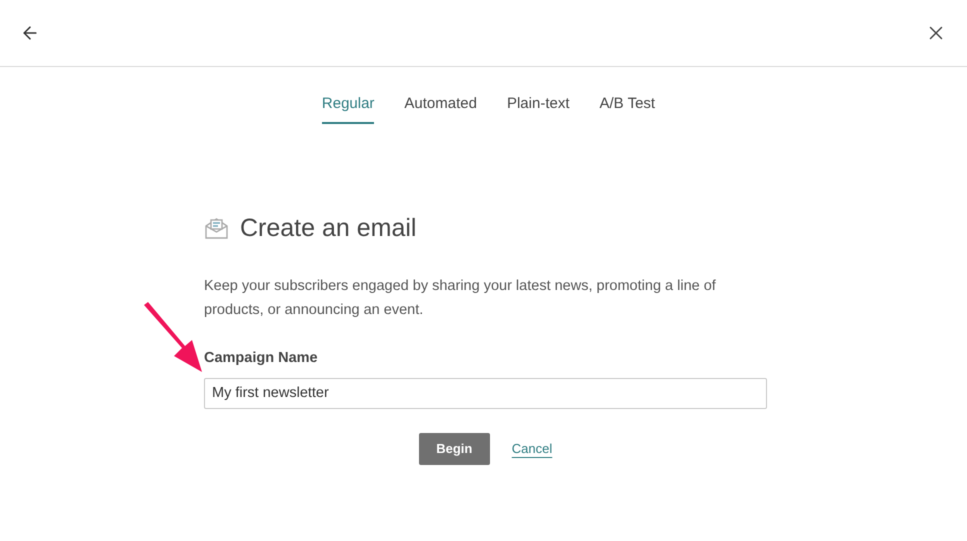 The image size is (967, 541). Describe the element at coordinates (538, 108) in the screenshot. I see `tab: Plain-text` at that location.